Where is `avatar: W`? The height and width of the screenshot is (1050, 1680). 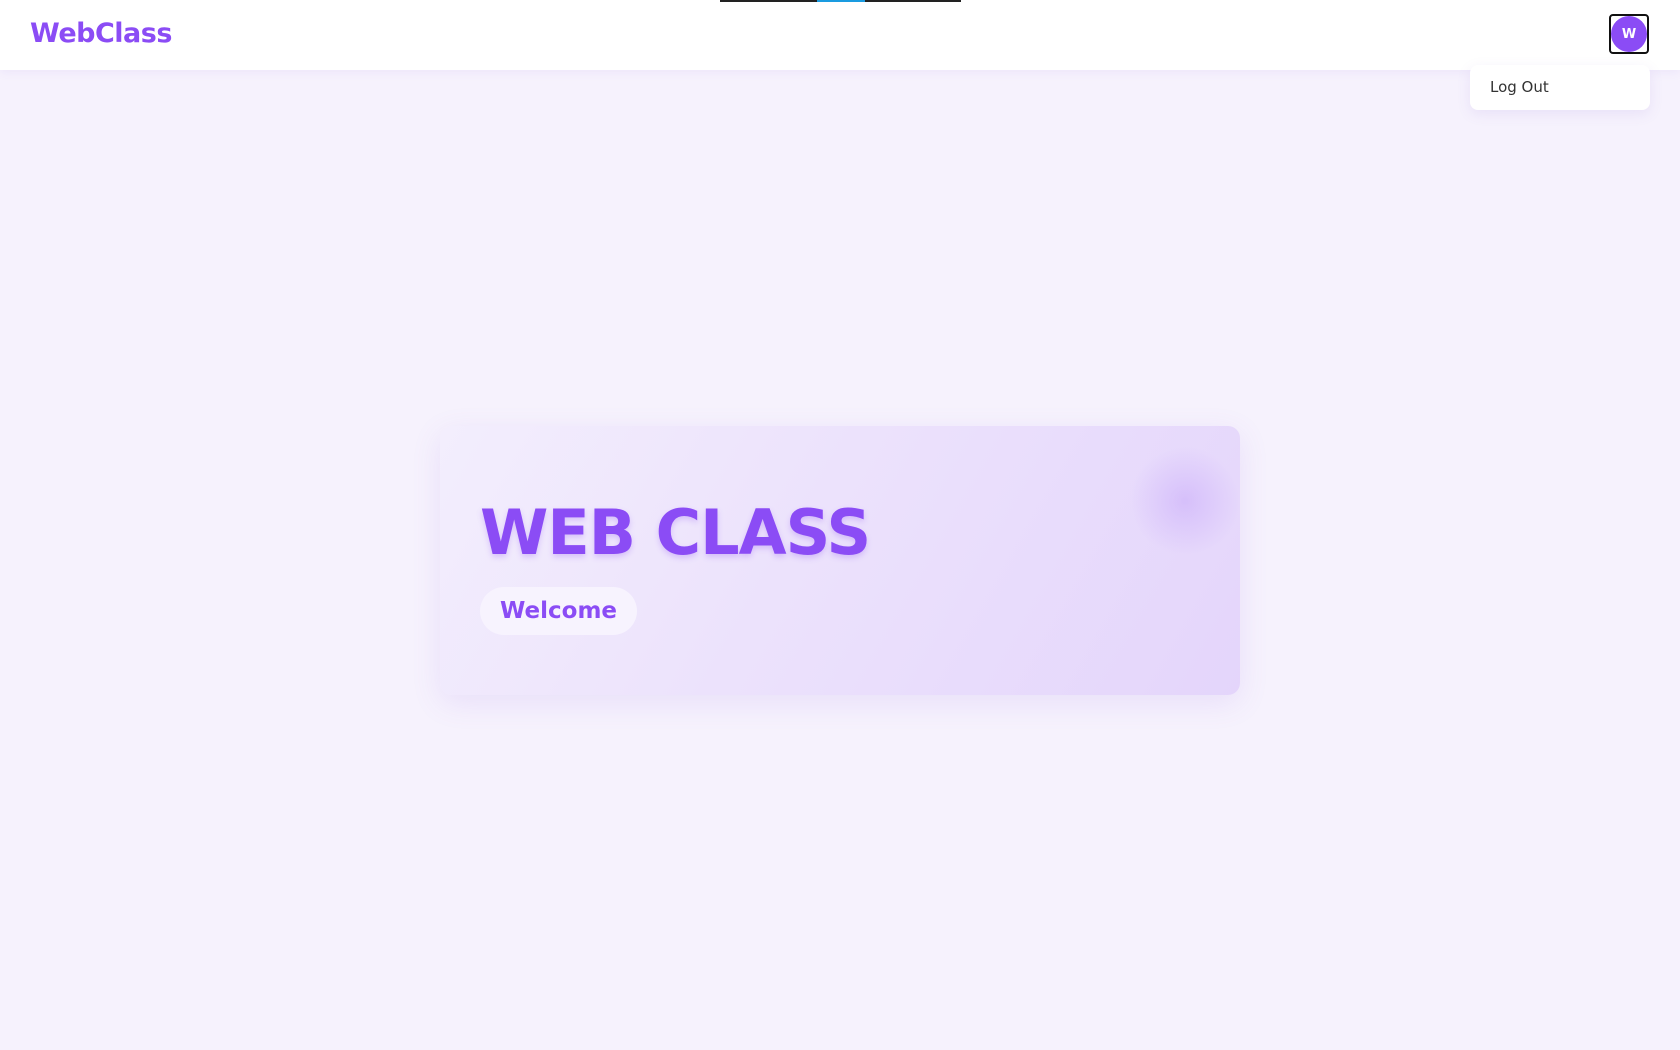
avatar: W is located at coordinates (1629, 34).